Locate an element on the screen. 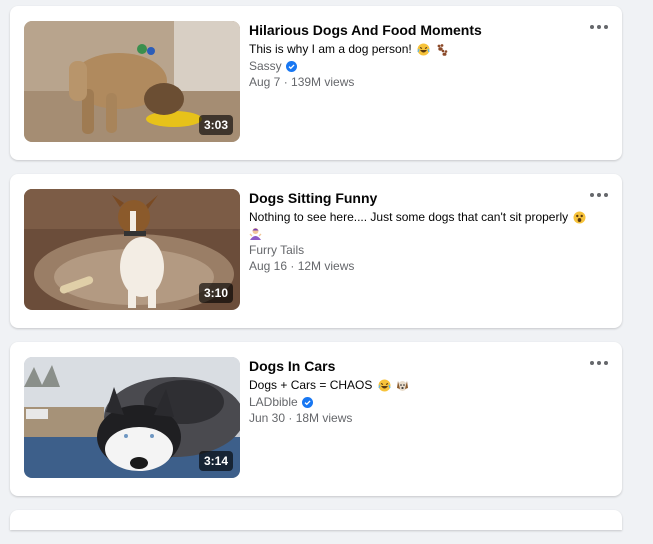 The width and height of the screenshot is (653, 544). channel-link: Furry Tails is located at coordinates (419, 250).